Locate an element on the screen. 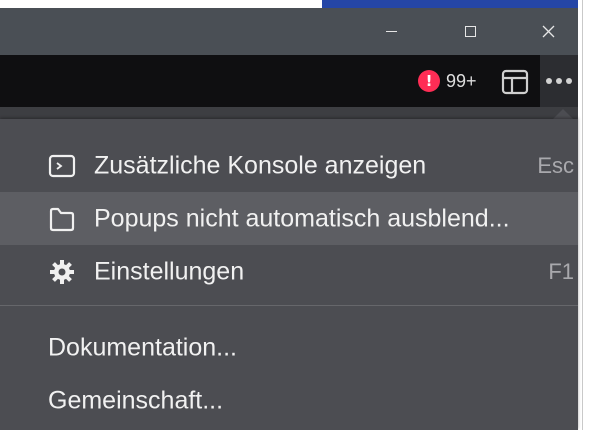  toolbar: ! 99+ is located at coordinates (289, 81).